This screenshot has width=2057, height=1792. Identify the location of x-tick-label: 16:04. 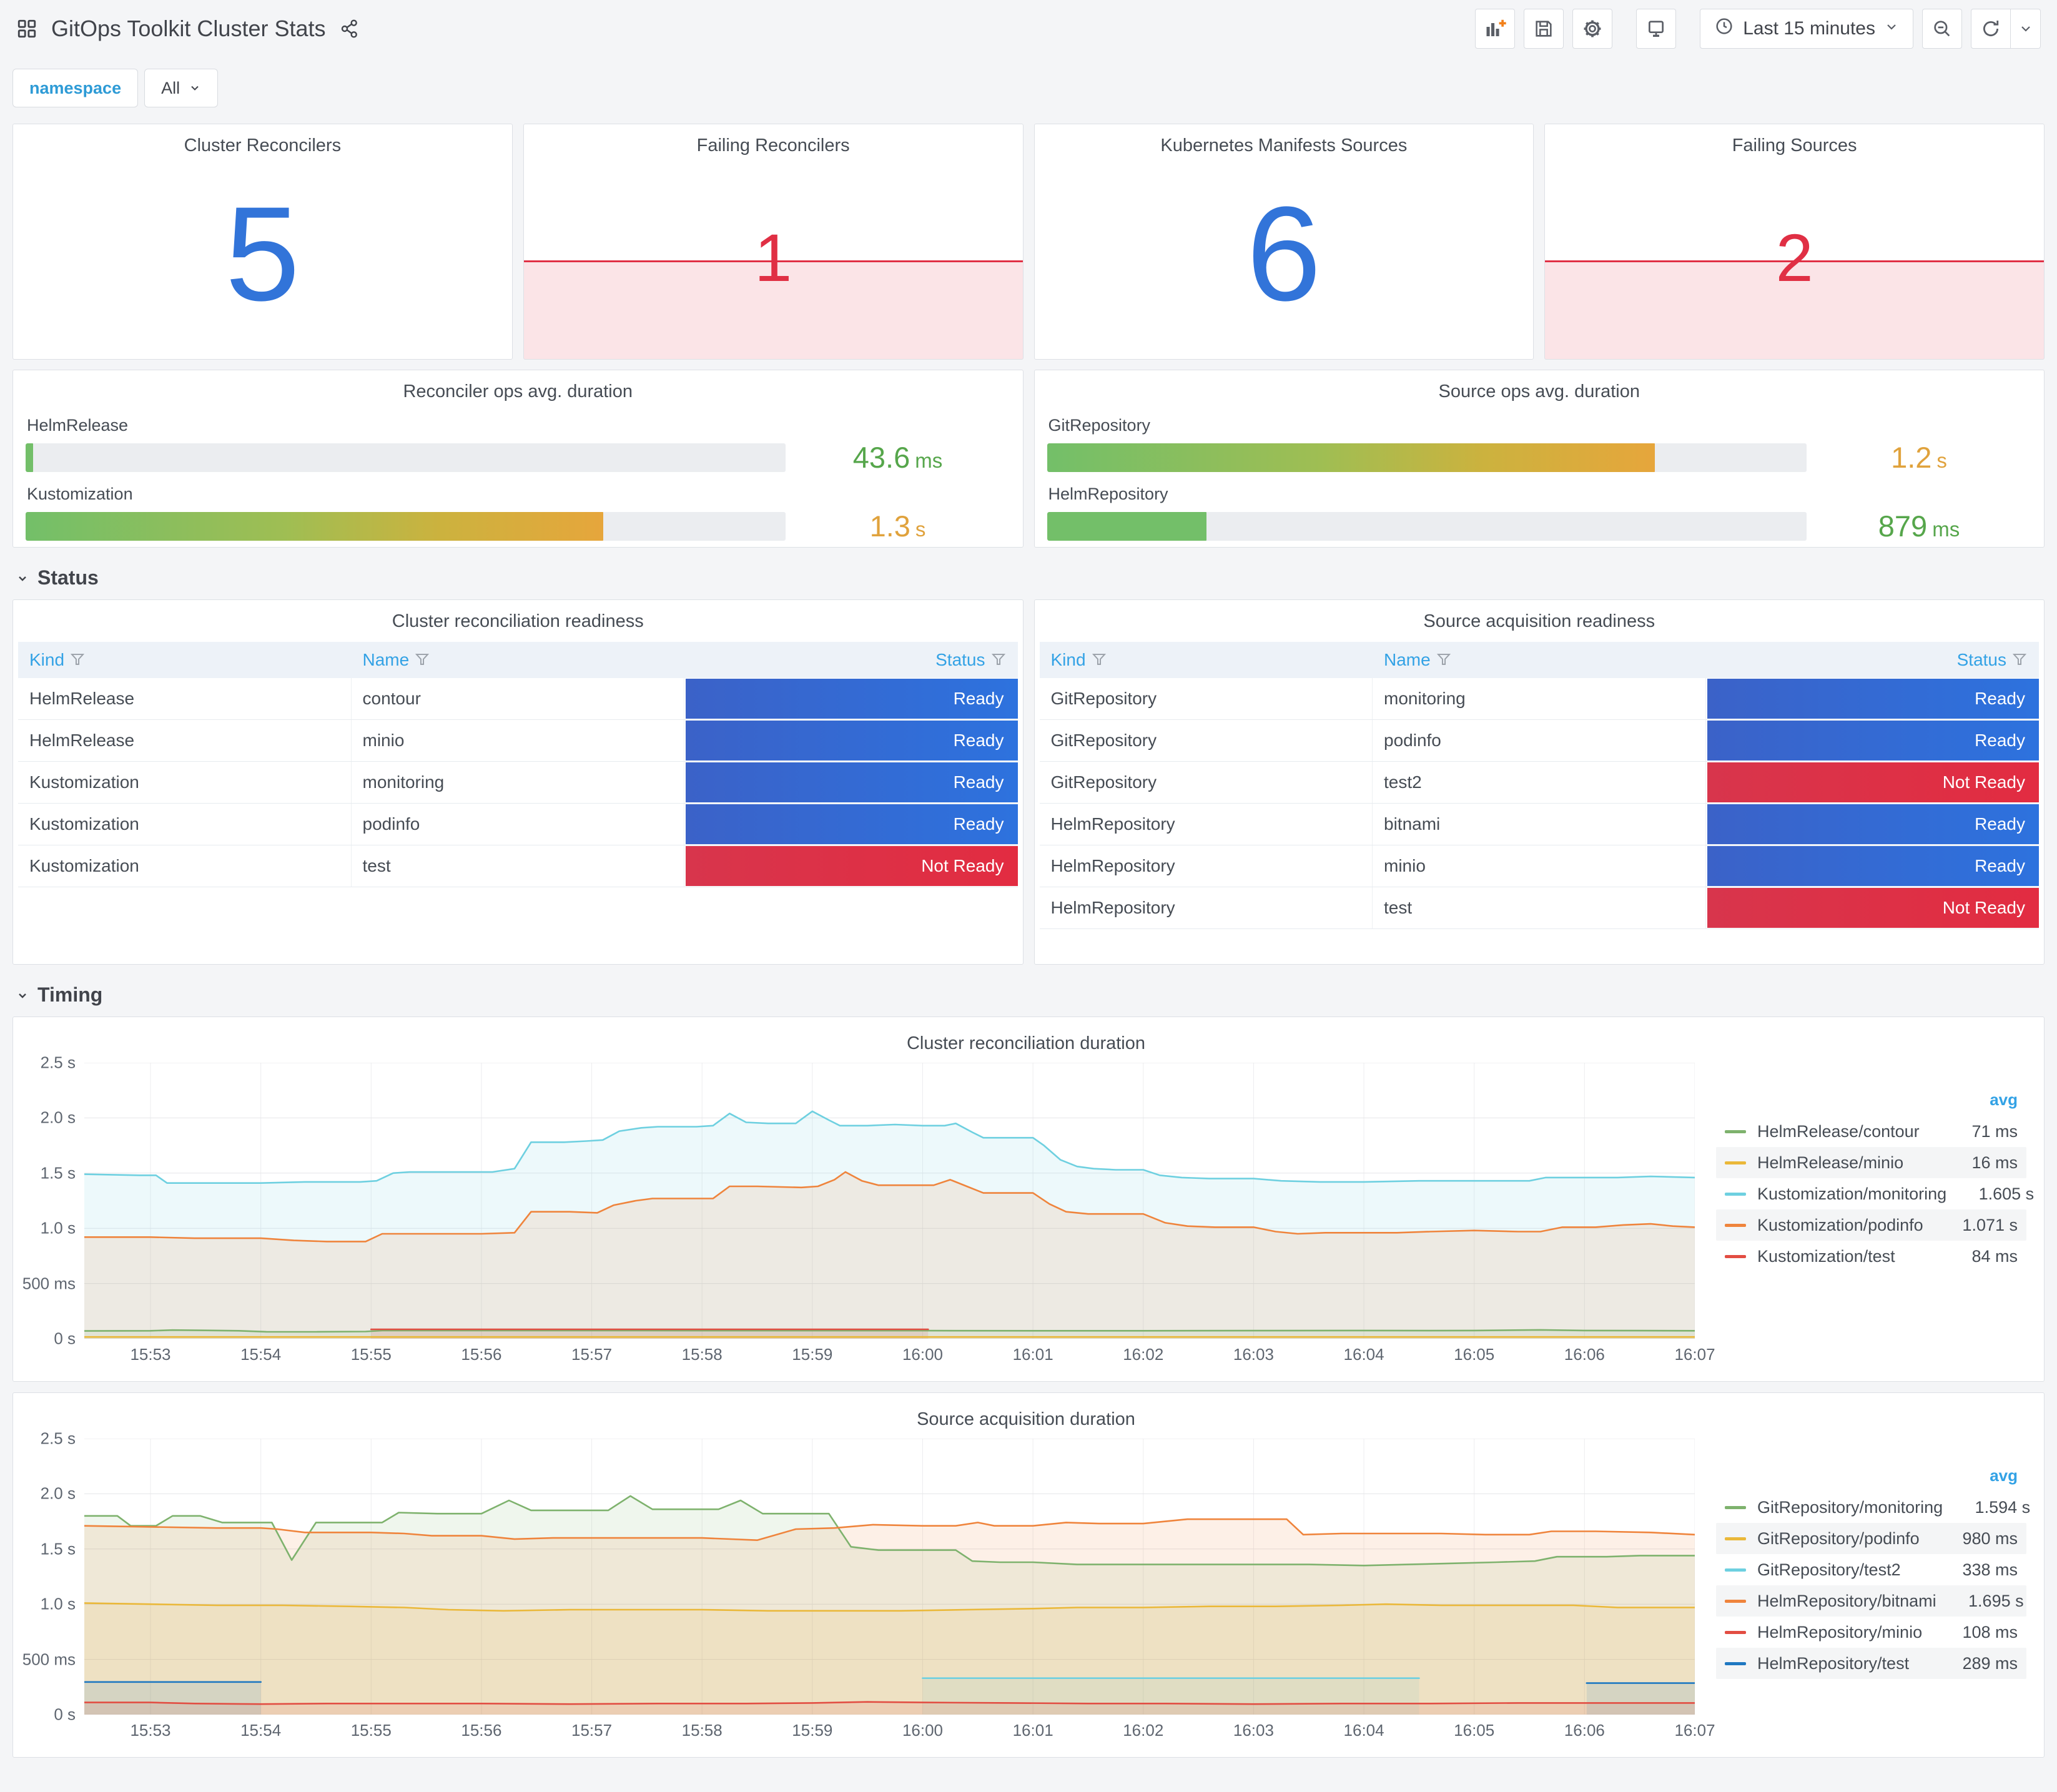
(1364, 1730).